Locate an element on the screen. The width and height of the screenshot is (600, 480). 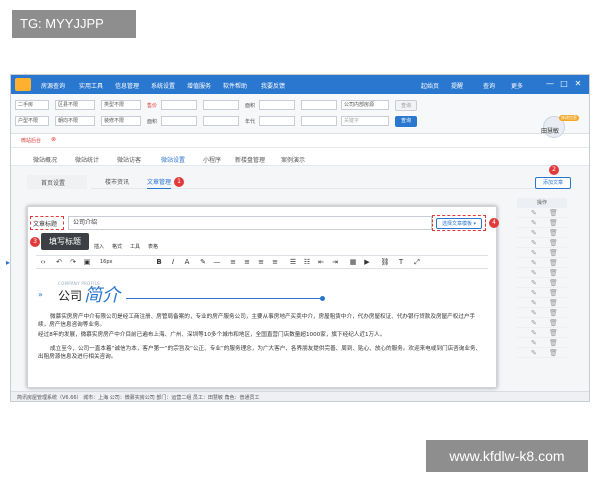
outdent-icon: ⇤ is located at coordinates (321, 262).